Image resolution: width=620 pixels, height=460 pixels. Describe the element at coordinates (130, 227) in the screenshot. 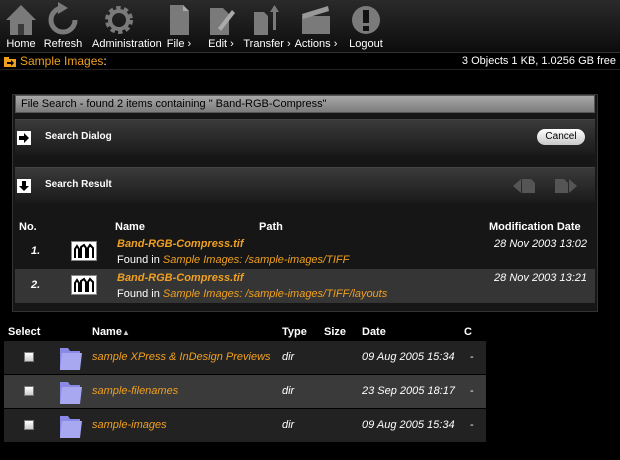

I see `column-name: Name` at that location.